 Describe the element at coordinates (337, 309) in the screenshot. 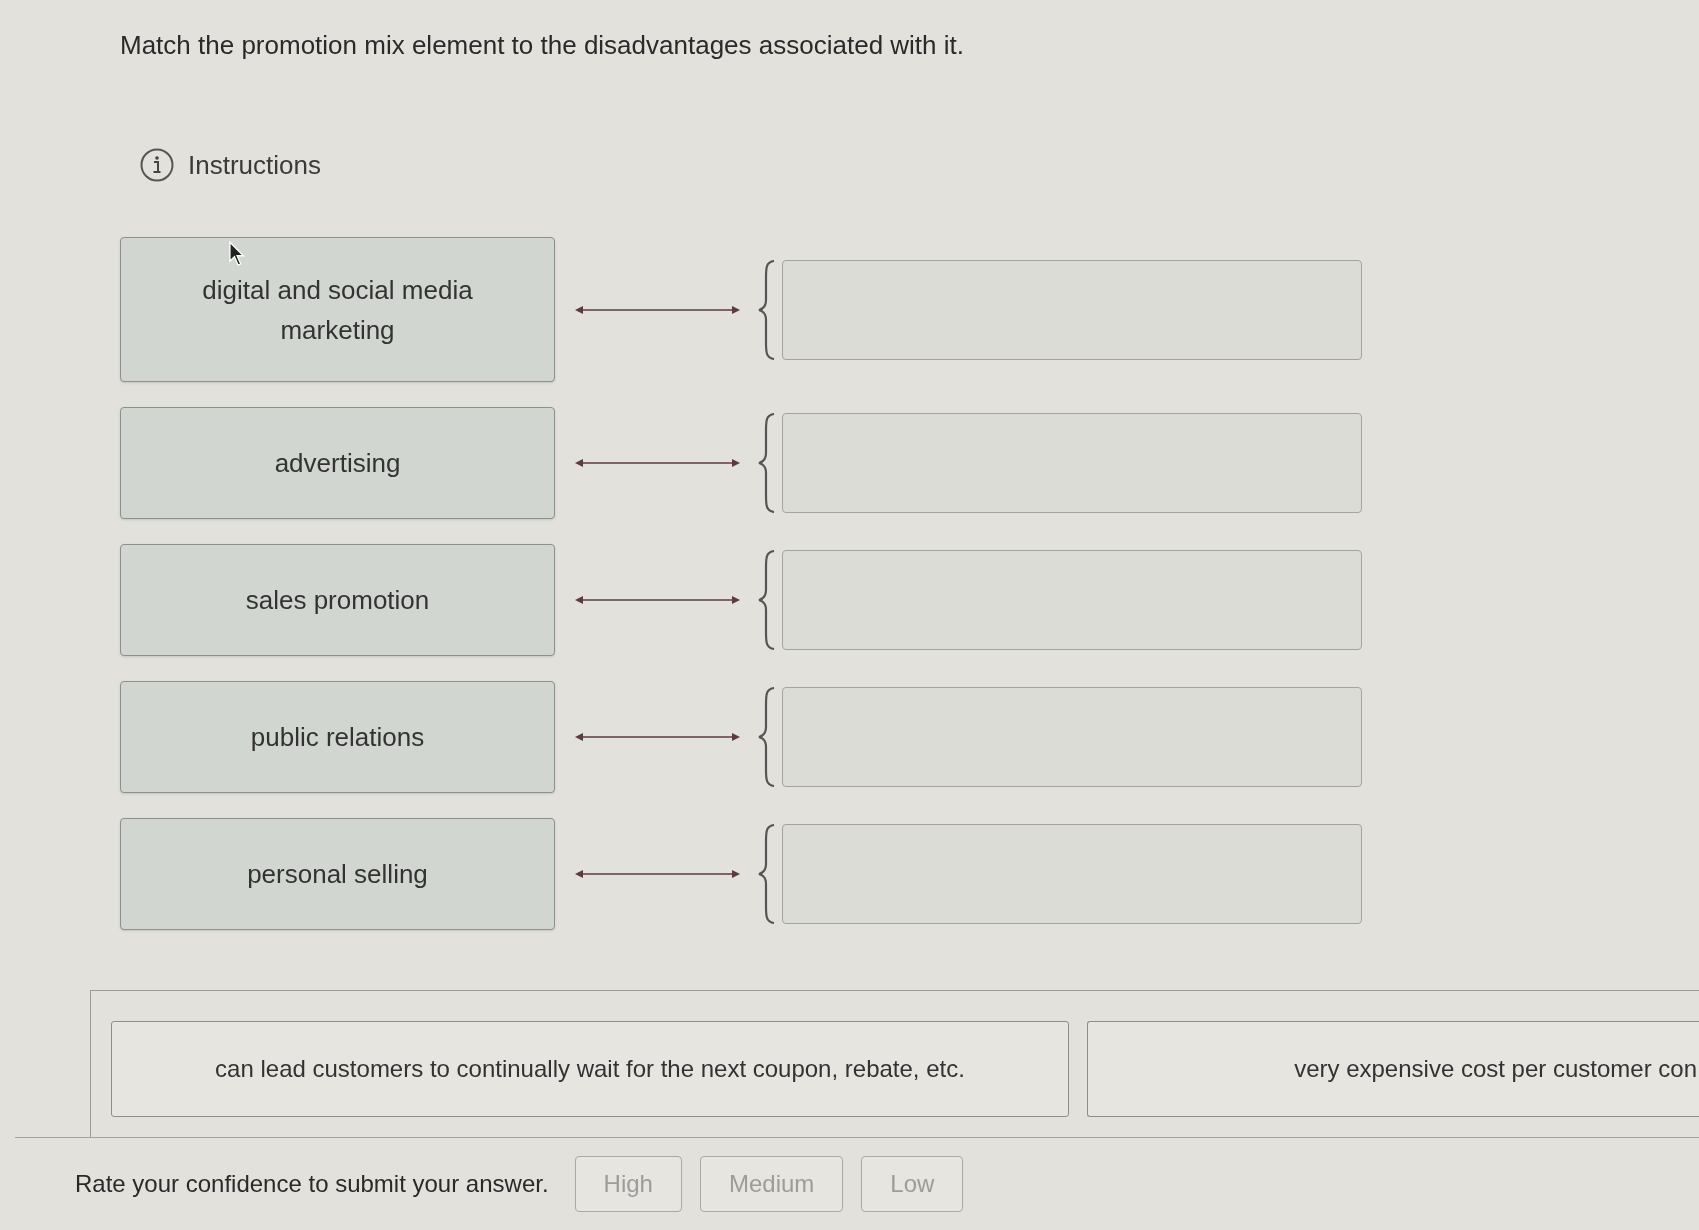

I see `term-card: digital and social media marketing` at that location.